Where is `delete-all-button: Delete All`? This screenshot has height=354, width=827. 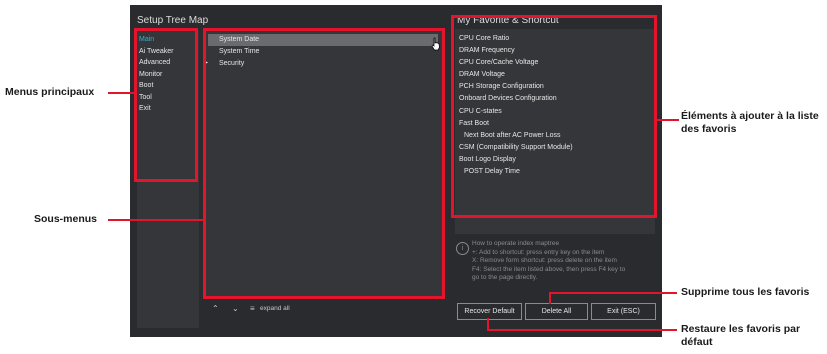
delete-all-button: Delete All is located at coordinates (556, 311).